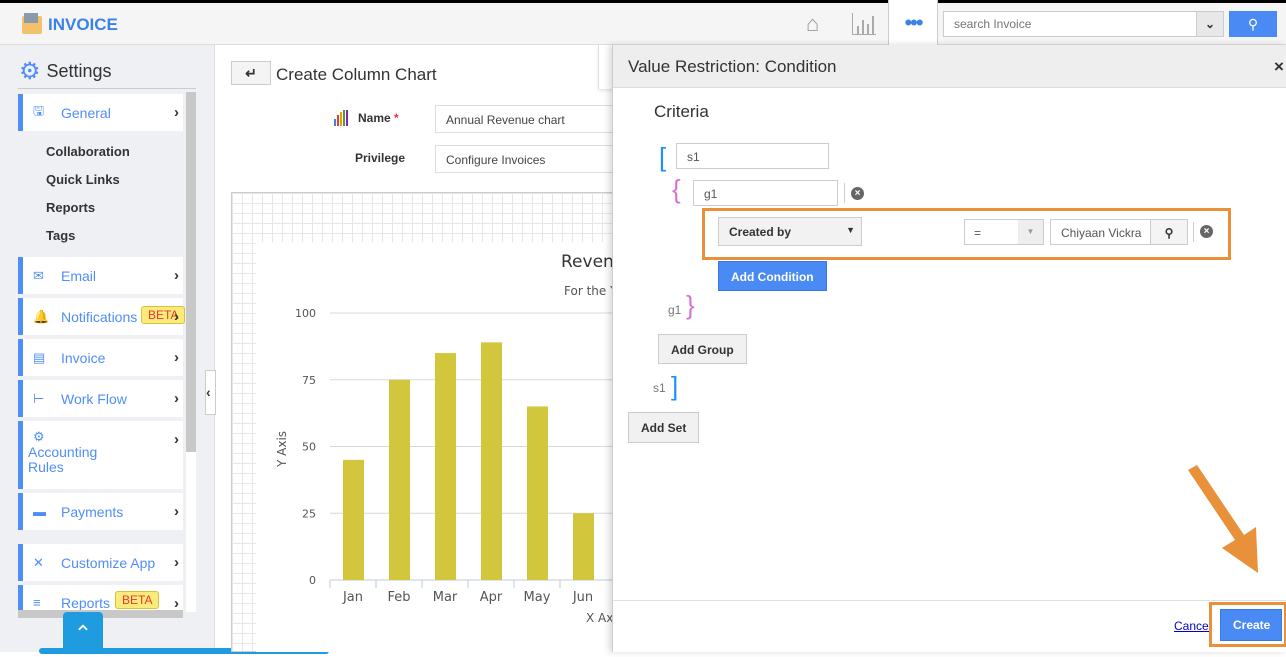 This screenshot has height=657, width=1286. Describe the element at coordinates (41, 316) in the screenshot. I see `bell-icon: 🔔` at that location.